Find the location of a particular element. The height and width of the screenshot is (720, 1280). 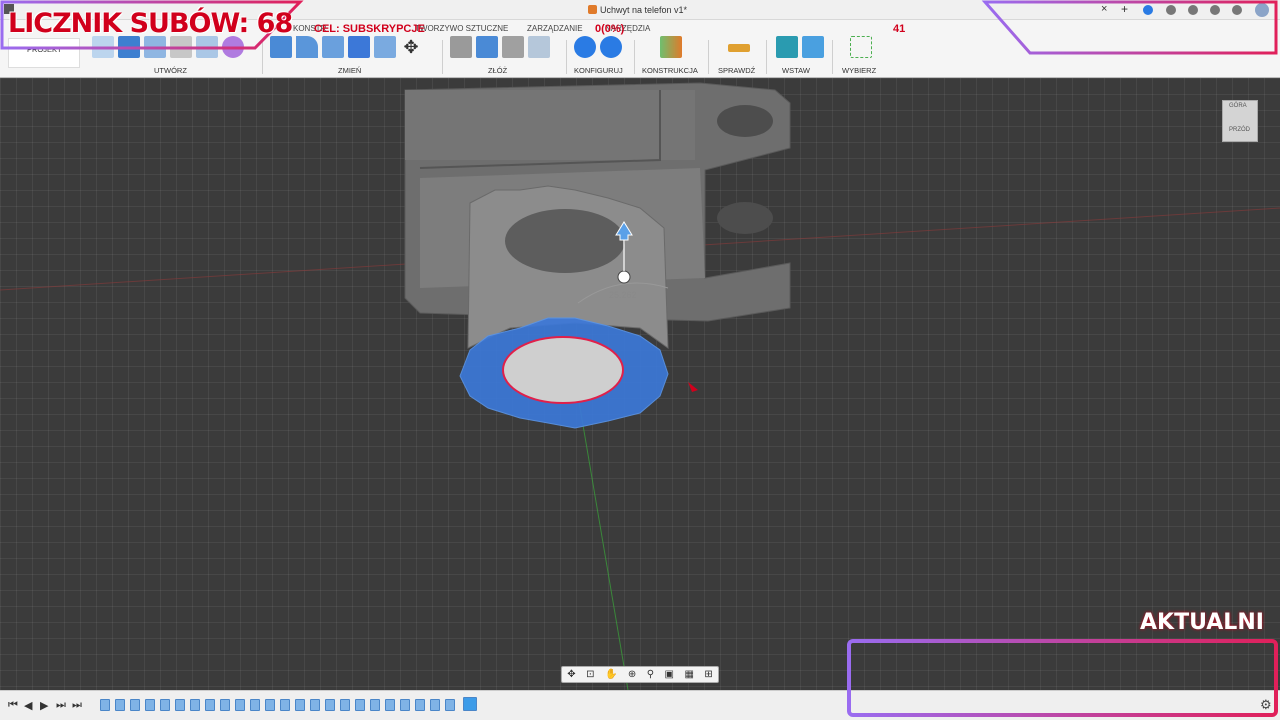

form-icon is located at coordinates (233, 47).